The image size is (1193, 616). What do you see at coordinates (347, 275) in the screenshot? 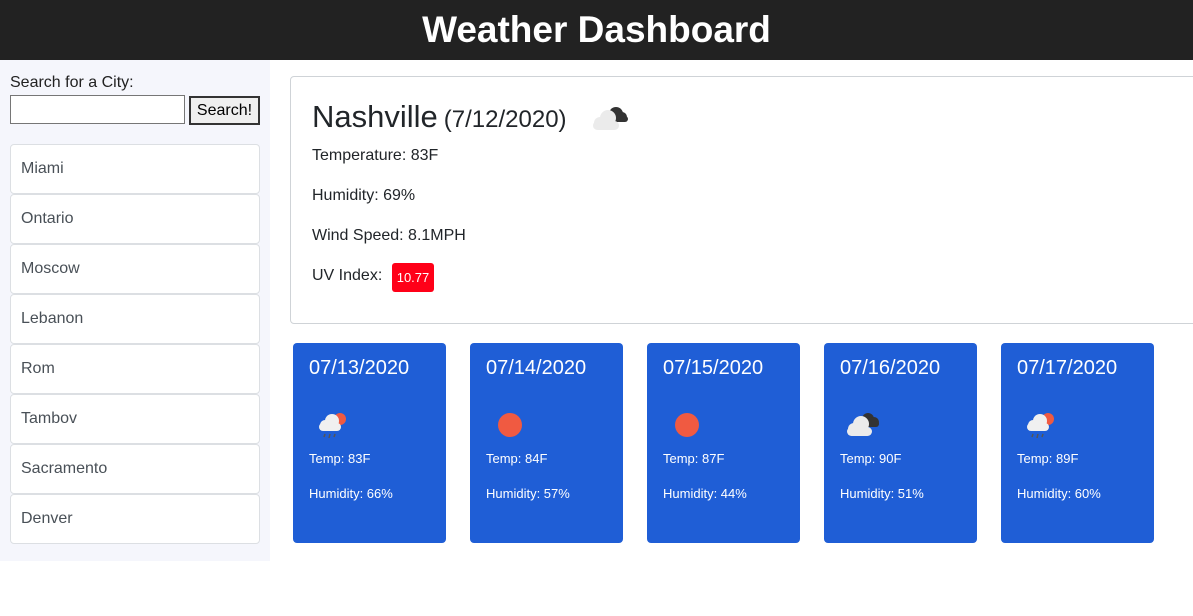
I see `uv-index-label: UV Index:` at bounding box center [347, 275].